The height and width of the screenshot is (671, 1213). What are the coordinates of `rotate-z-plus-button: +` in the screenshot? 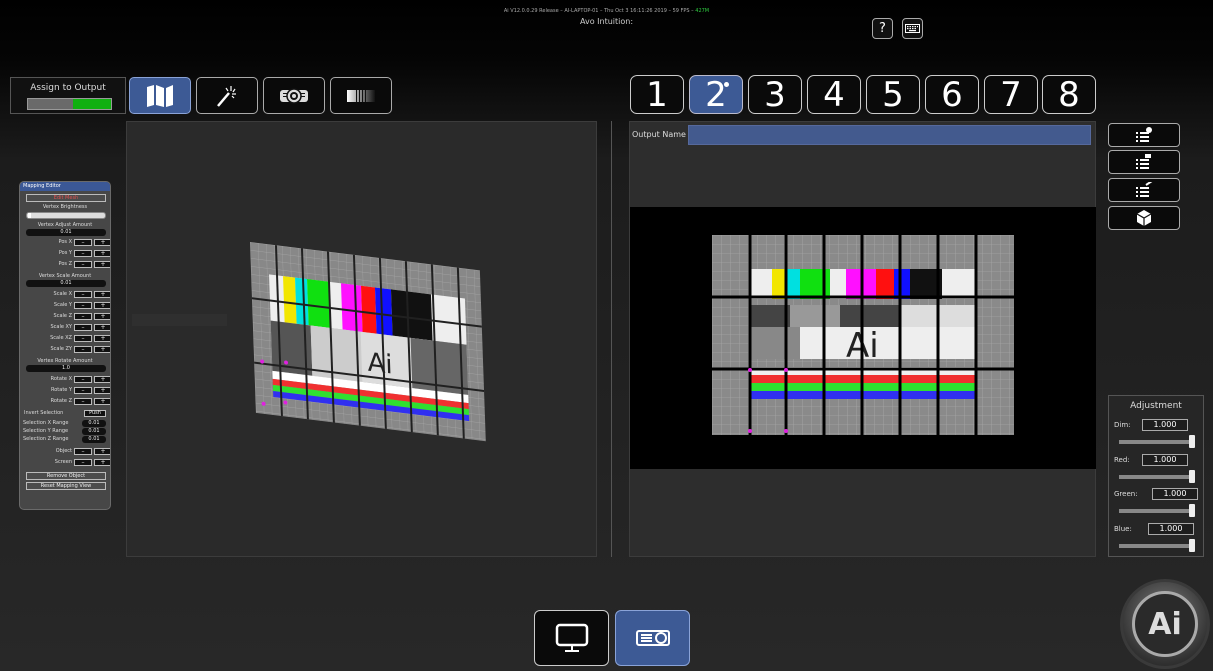 It's located at (102, 401).